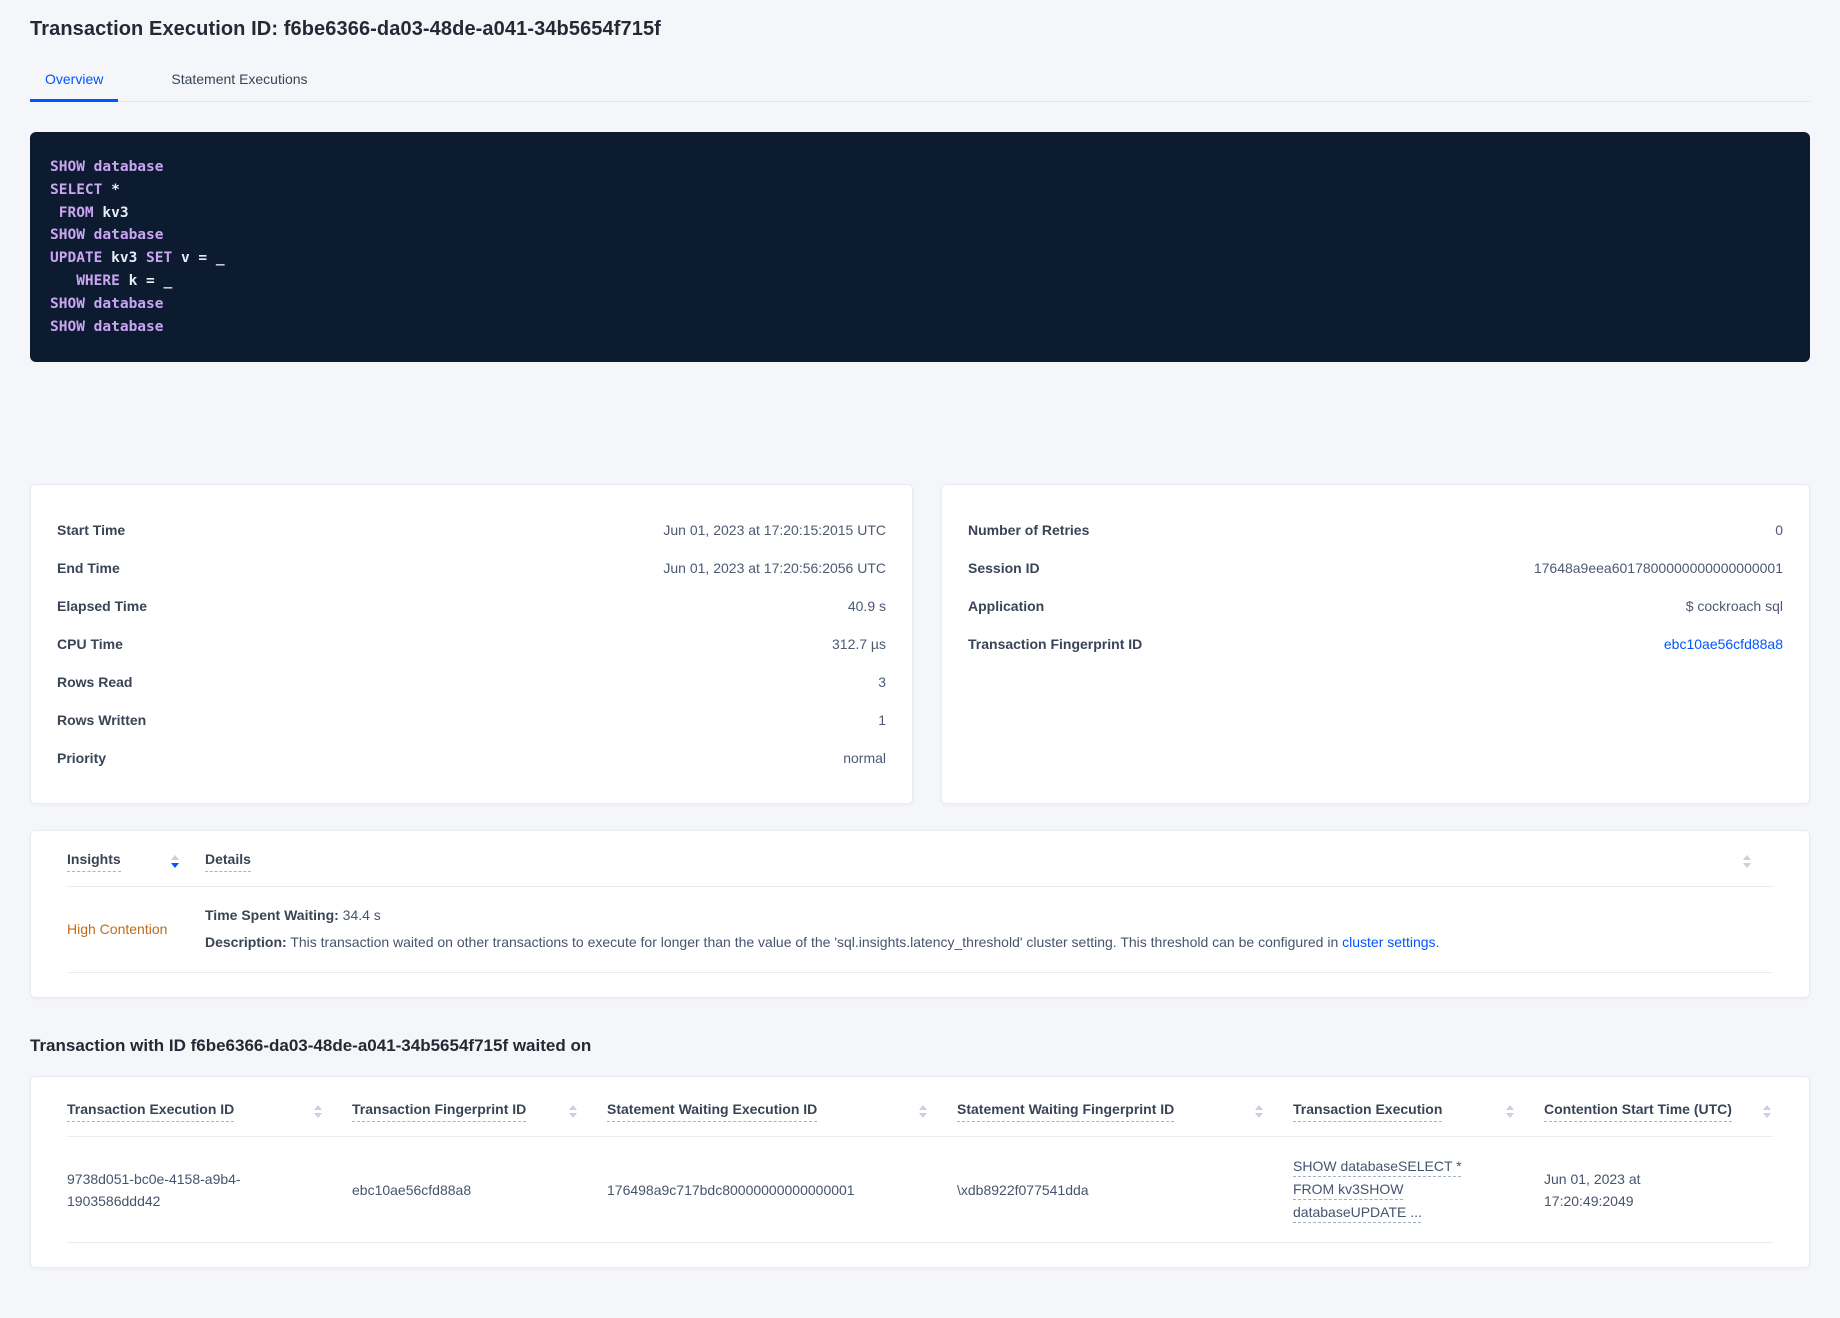  I want to click on cell-contention-start-time: Jun 01, 2023 at 17:20:49:2049, so click(1592, 1189).